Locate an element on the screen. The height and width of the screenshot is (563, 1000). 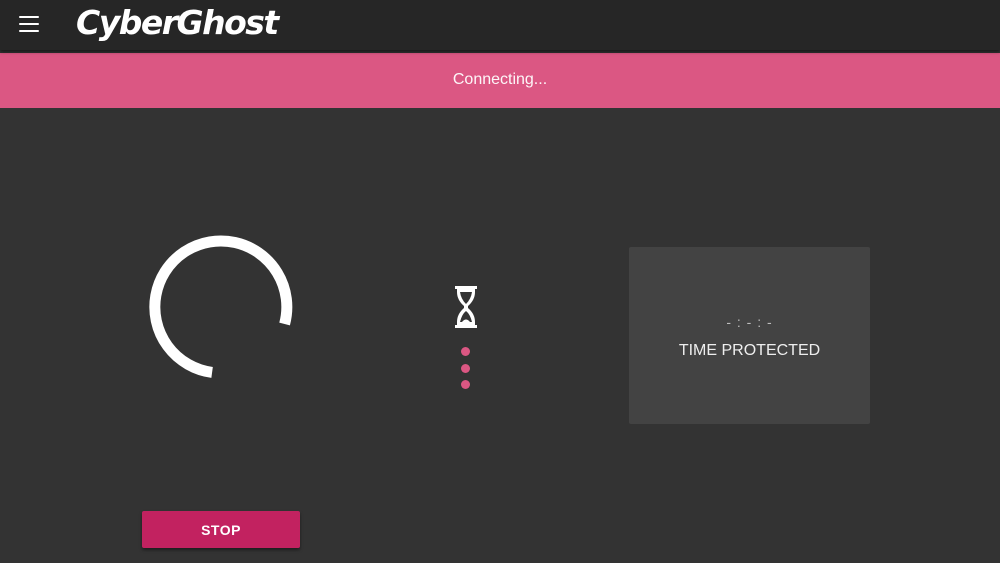
time-protected-panel: - : - : - TIME PROTECTED is located at coordinates (749, 335).